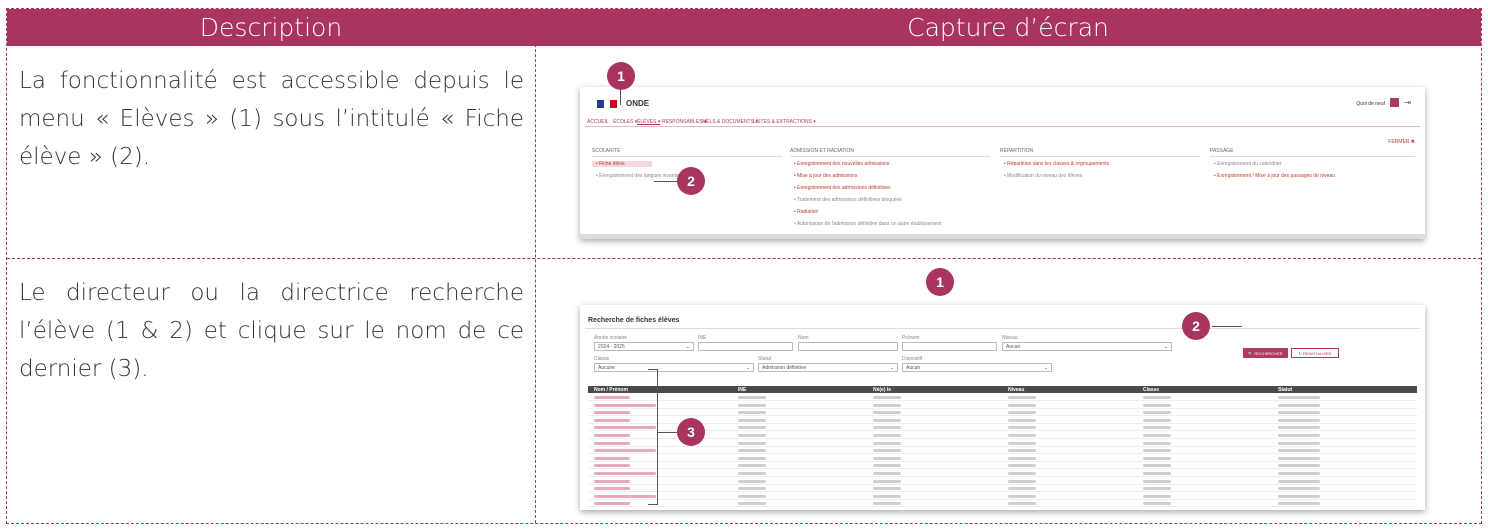 This screenshot has width=1488, height=530. Describe the element at coordinates (1285, 390) in the screenshot. I see `th-statut: Statut` at that location.